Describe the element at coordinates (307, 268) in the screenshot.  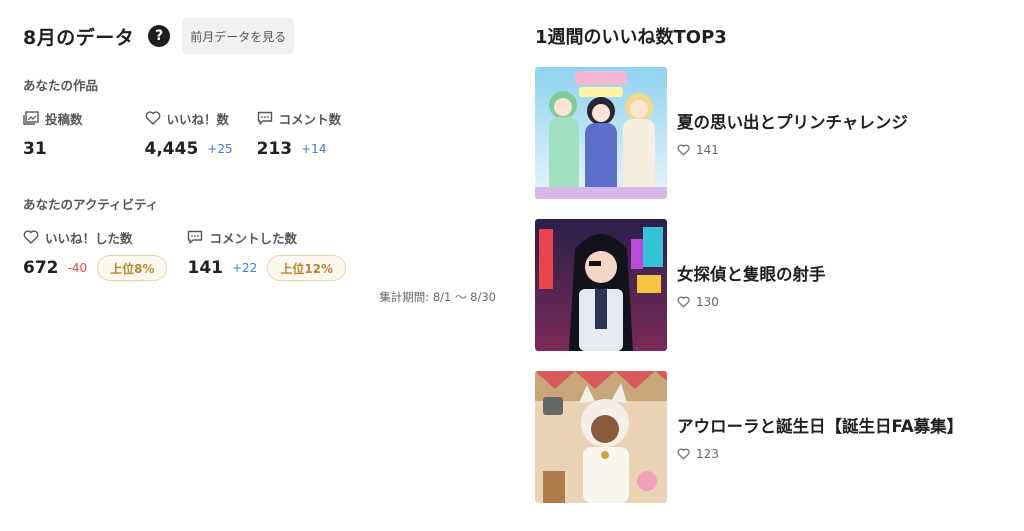
I see `commented-rank-badge: 上位12%` at that location.